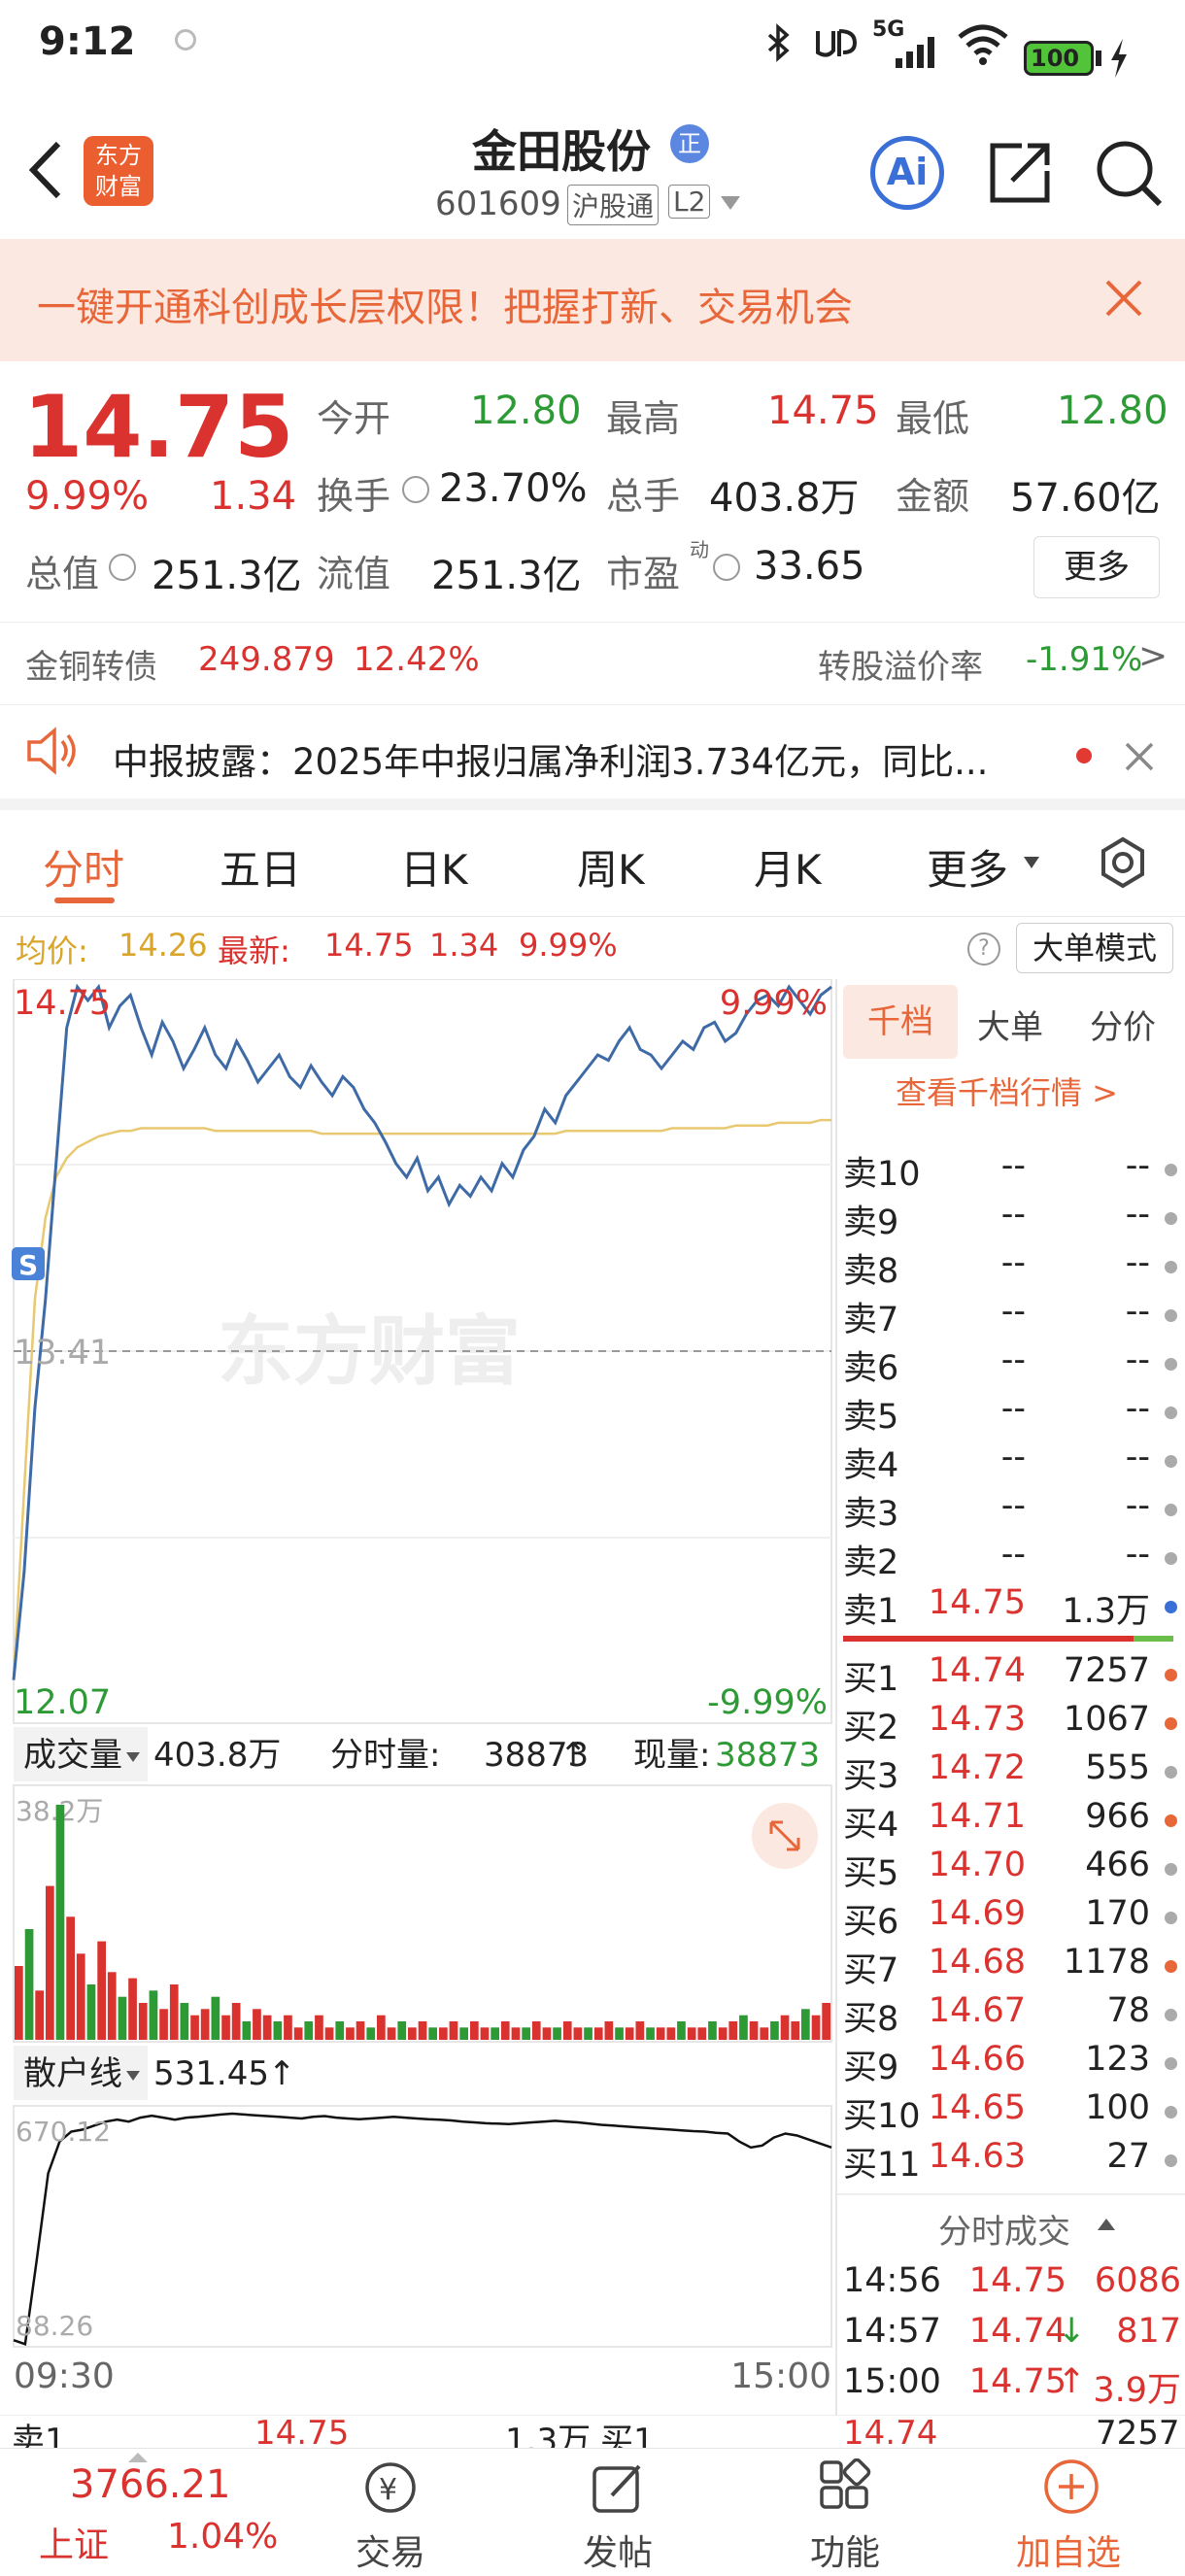 The width and height of the screenshot is (1185, 2576). Describe the element at coordinates (618, 2487) in the screenshot. I see `post-icon` at that location.